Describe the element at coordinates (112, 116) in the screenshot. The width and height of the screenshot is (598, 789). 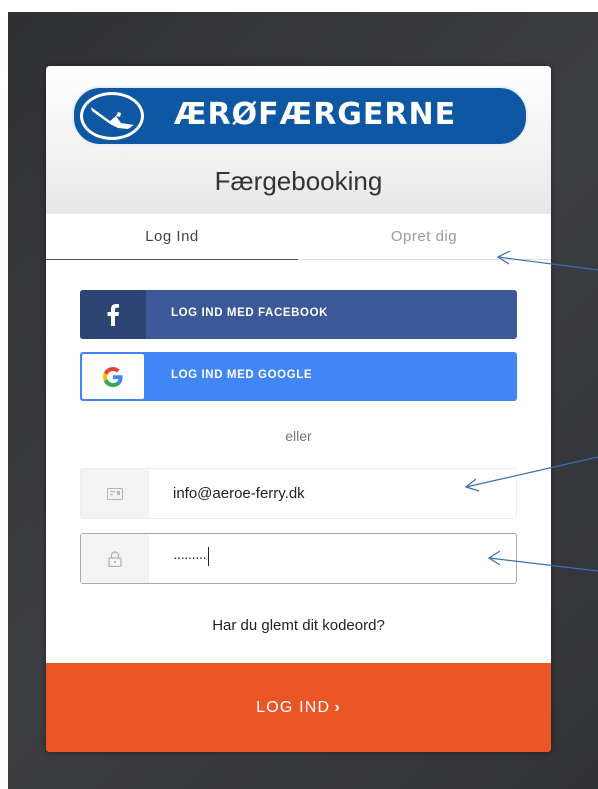
I see `ferry-emblem-icon` at that location.